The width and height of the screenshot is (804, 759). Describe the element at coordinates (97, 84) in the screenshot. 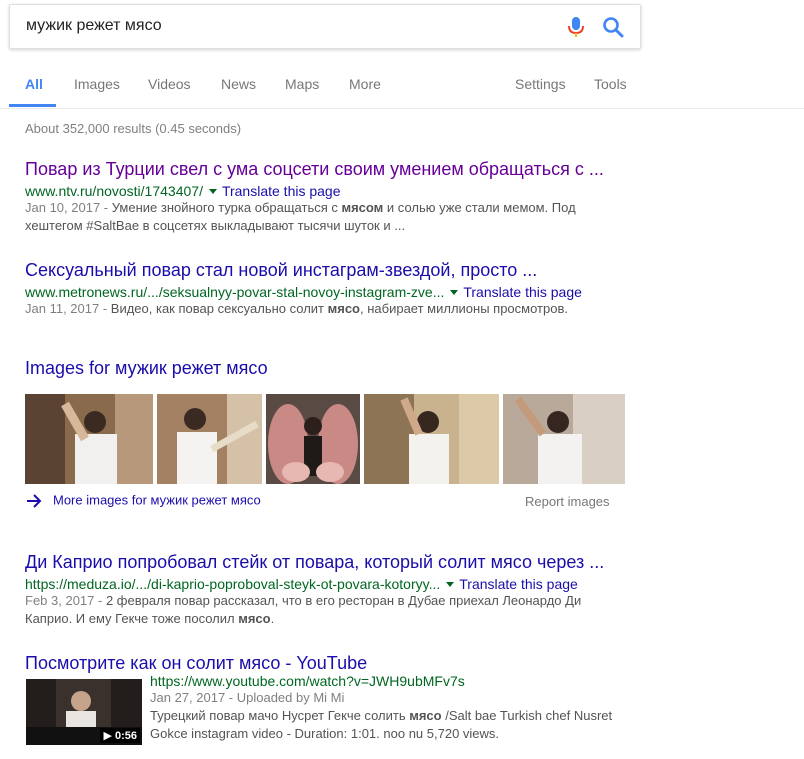

I see `tab-images: Images` at that location.